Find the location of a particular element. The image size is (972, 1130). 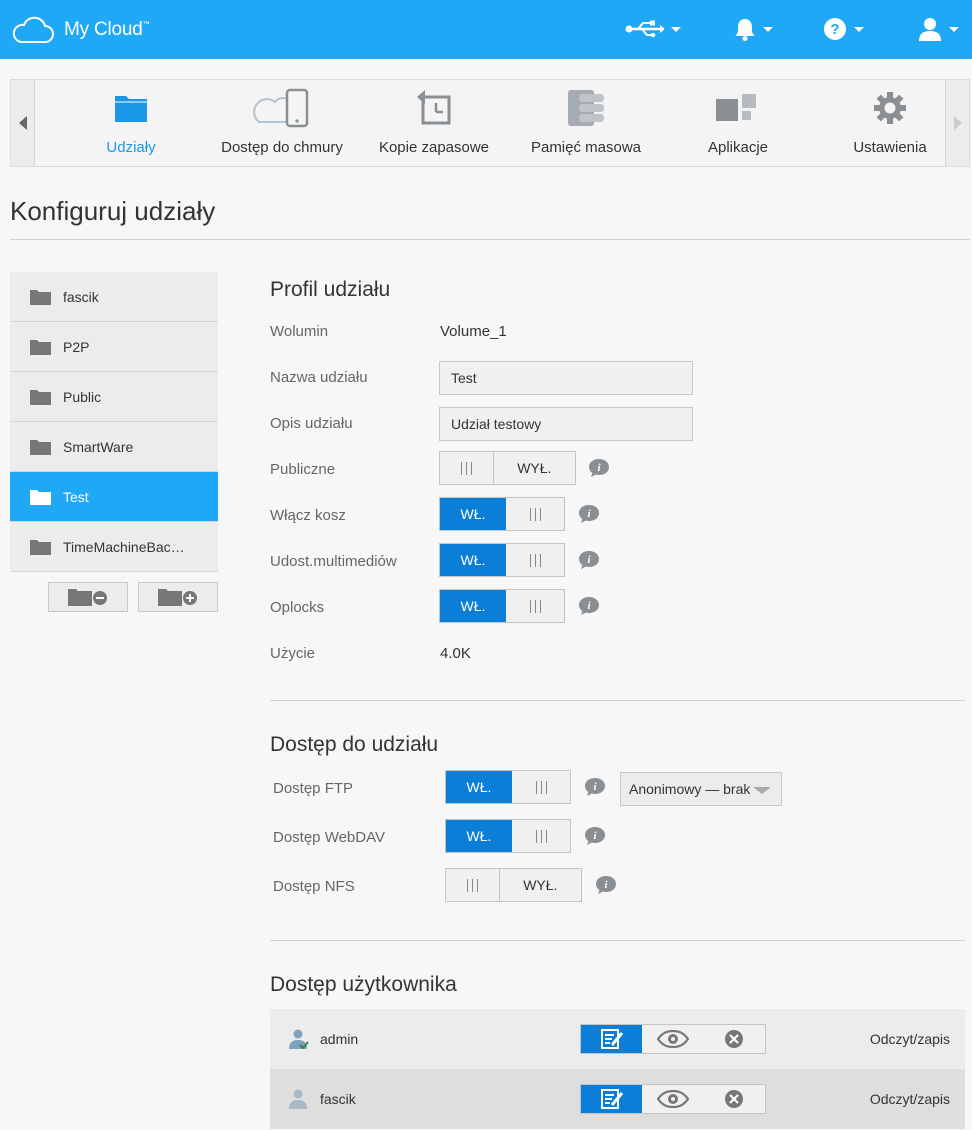

notifications-menu is located at coordinates (753, 29).